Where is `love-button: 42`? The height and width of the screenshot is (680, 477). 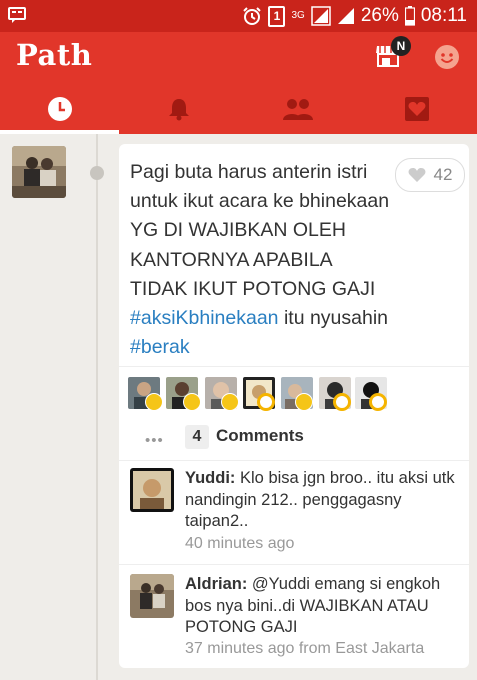
love-button: 42 is located at coordinates (430, 175).